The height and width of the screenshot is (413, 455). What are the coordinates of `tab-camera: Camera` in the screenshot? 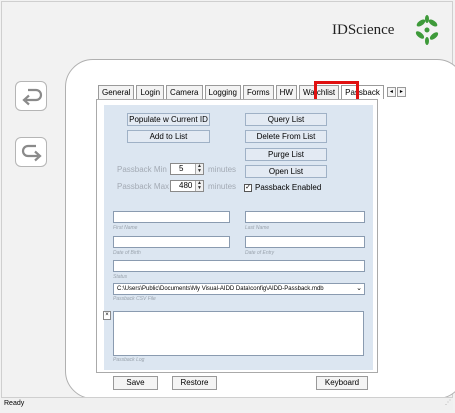 It's located at (184, 92).